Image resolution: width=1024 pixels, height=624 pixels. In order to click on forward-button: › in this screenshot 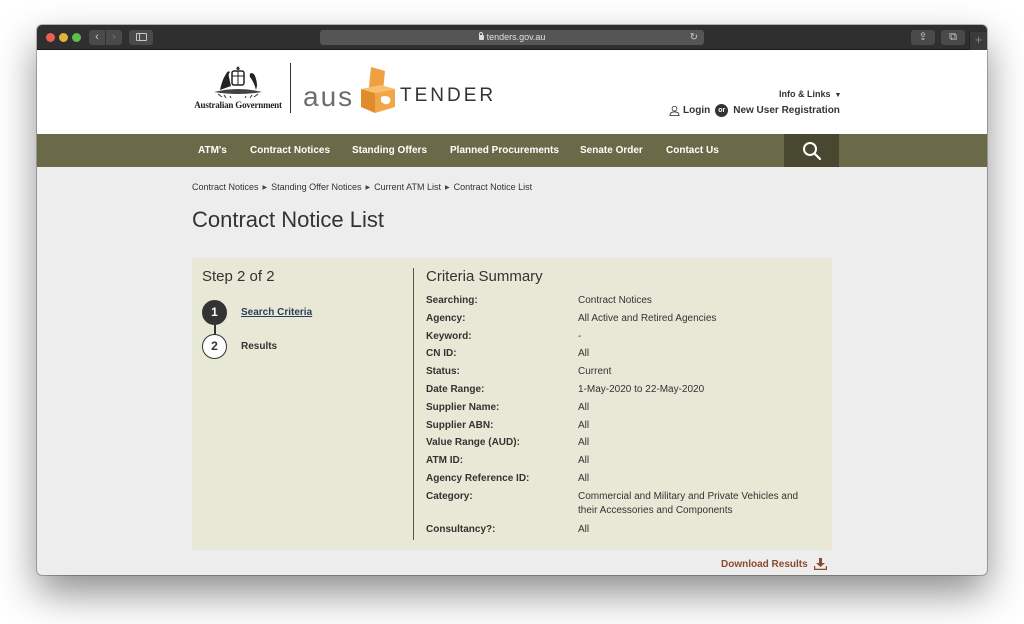, I will do `click(114, 37)`.